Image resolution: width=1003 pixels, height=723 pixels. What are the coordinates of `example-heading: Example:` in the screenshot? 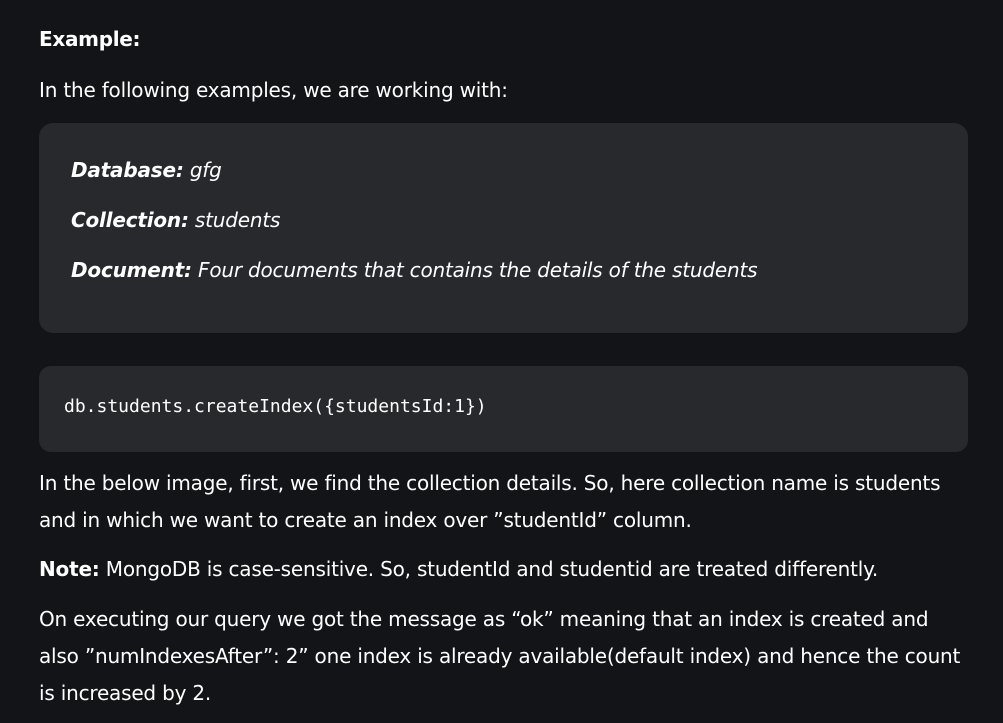 It's located at (90, 39).